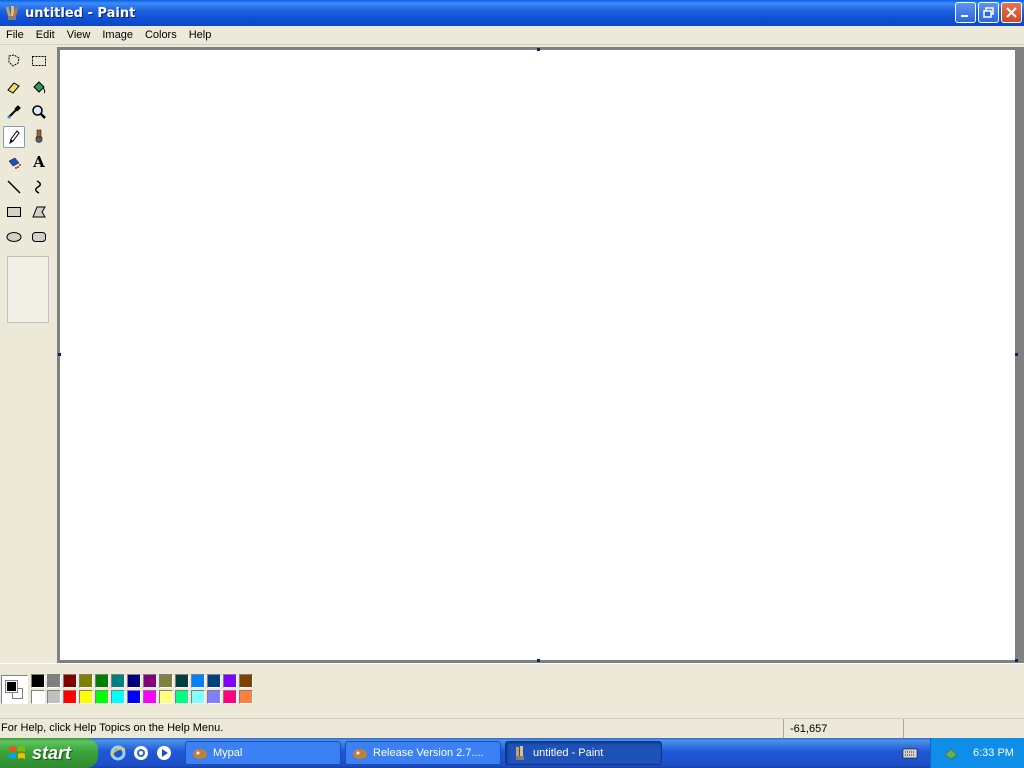 The width and height of the screenshot is (1024, 768). Describe the element at coordinates (27, 355) in the screenshot. I see `toolbox: A` at that location.